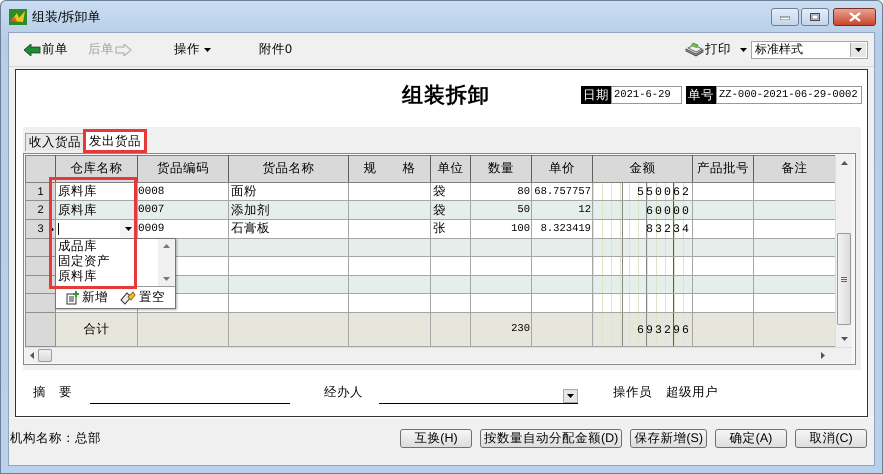 This screenshot has height=474, width=883. I want to click on toolbar-button: 前单, so click(46, 49).